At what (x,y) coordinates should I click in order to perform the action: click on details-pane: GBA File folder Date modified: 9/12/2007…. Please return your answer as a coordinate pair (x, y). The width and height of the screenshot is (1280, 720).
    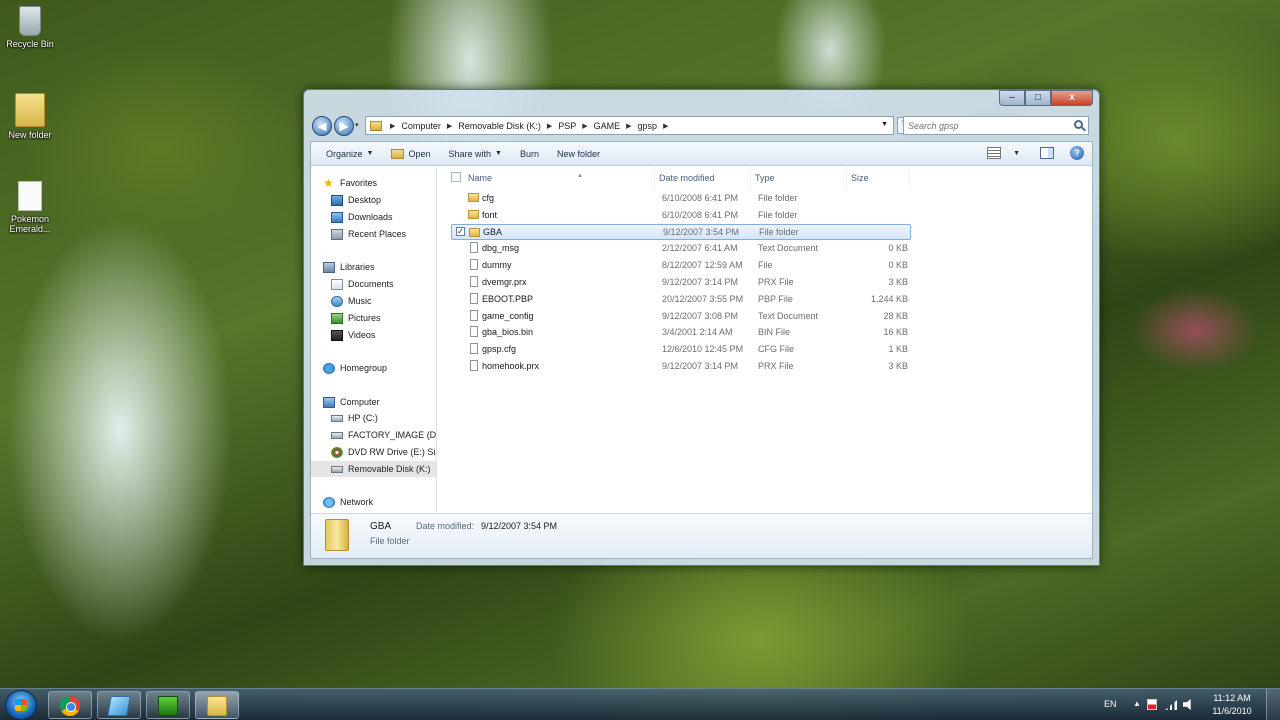
    Looking at the image, I should click on (701, 535).